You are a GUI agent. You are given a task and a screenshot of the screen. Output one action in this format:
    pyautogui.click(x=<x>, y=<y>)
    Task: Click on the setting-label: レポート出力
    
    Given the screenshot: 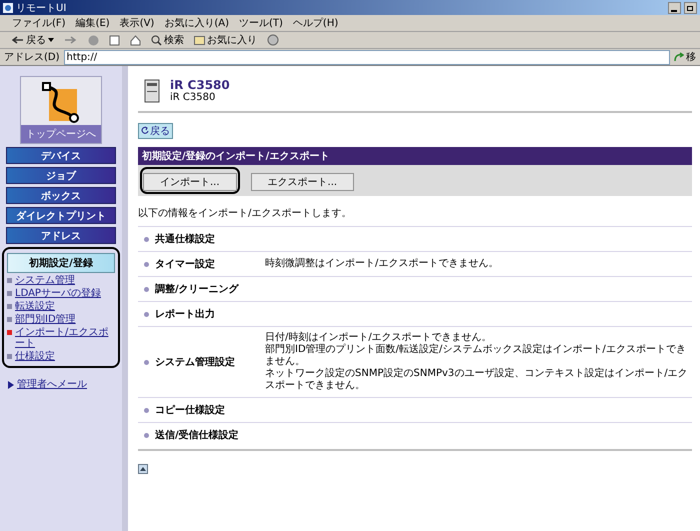 What is the action you would take?
    pyautogui.click(x=185, y=314)
    